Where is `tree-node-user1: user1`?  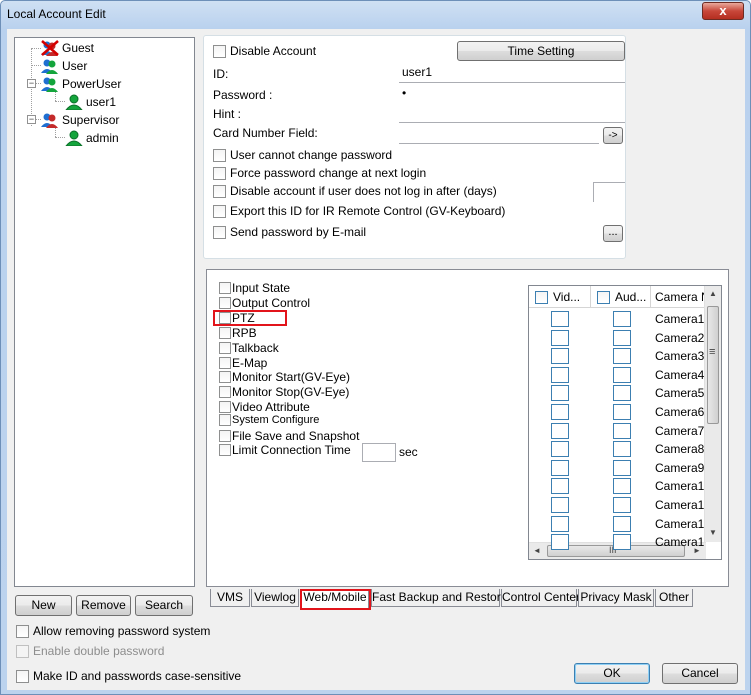
tree-node-user1: user1 is located at coordinates (90, 101).